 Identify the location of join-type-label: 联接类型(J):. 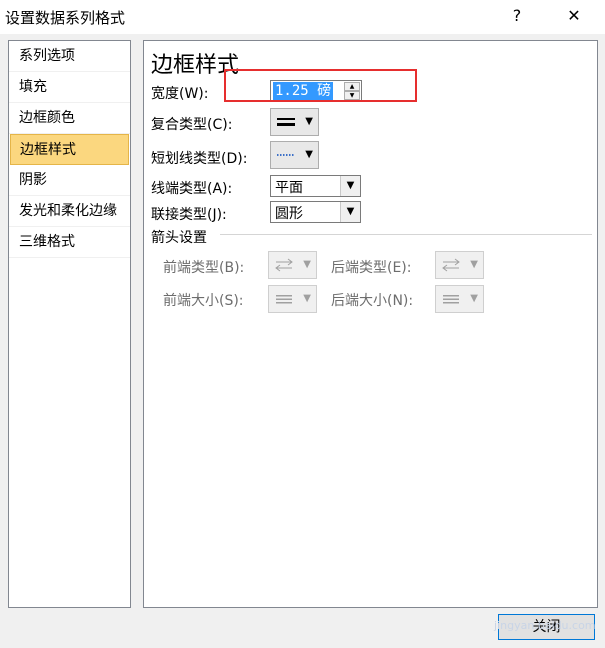
(189, 215).